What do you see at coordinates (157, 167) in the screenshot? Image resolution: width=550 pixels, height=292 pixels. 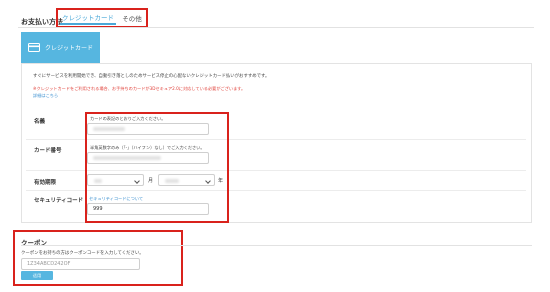 I see `form-fields-highlight` at bounding box center [157, 167].